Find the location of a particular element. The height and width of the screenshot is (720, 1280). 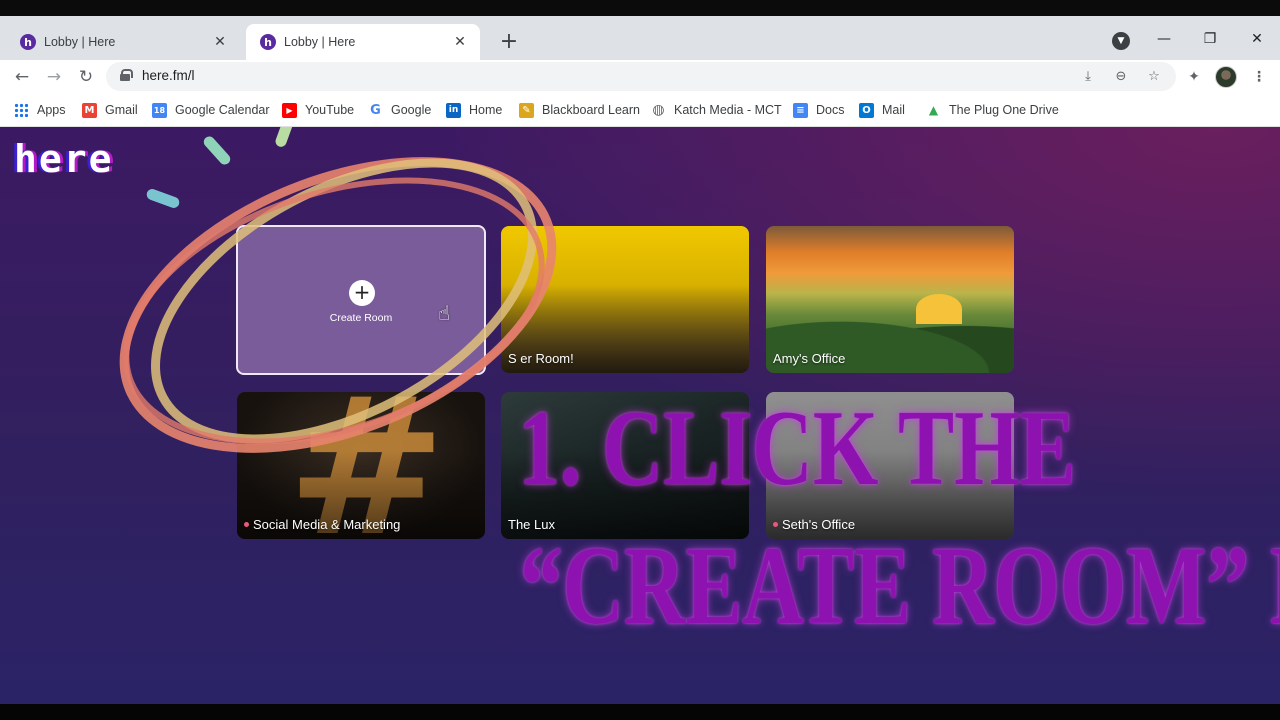

youtube-icon: ▶ is located at coordinates (289, 110).